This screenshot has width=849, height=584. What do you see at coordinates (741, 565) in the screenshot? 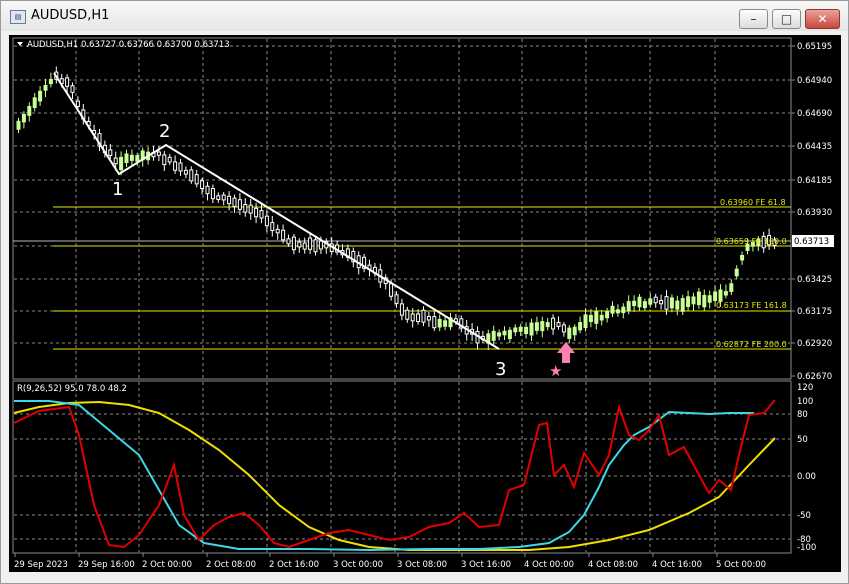
I see `time-tick-label: 5 Oct 00:00` at bounding box center [741, 565].